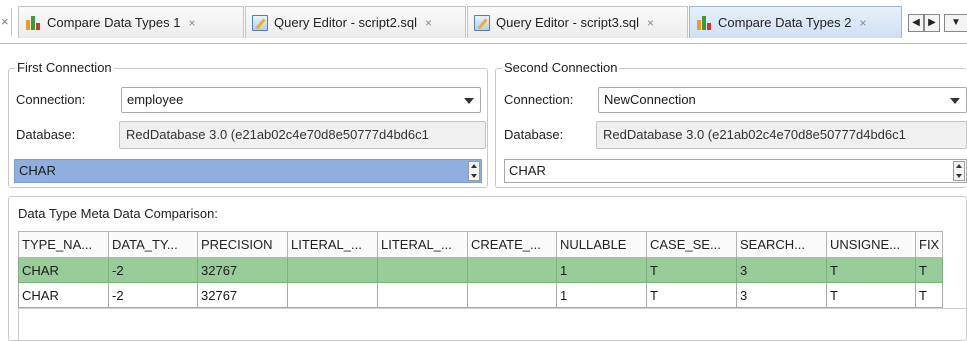 This screenshot has height=341, width=967. Describe the element at coordinates (64, 67) in the screenshot. I see `first-connection-title: First Connection` at that location.